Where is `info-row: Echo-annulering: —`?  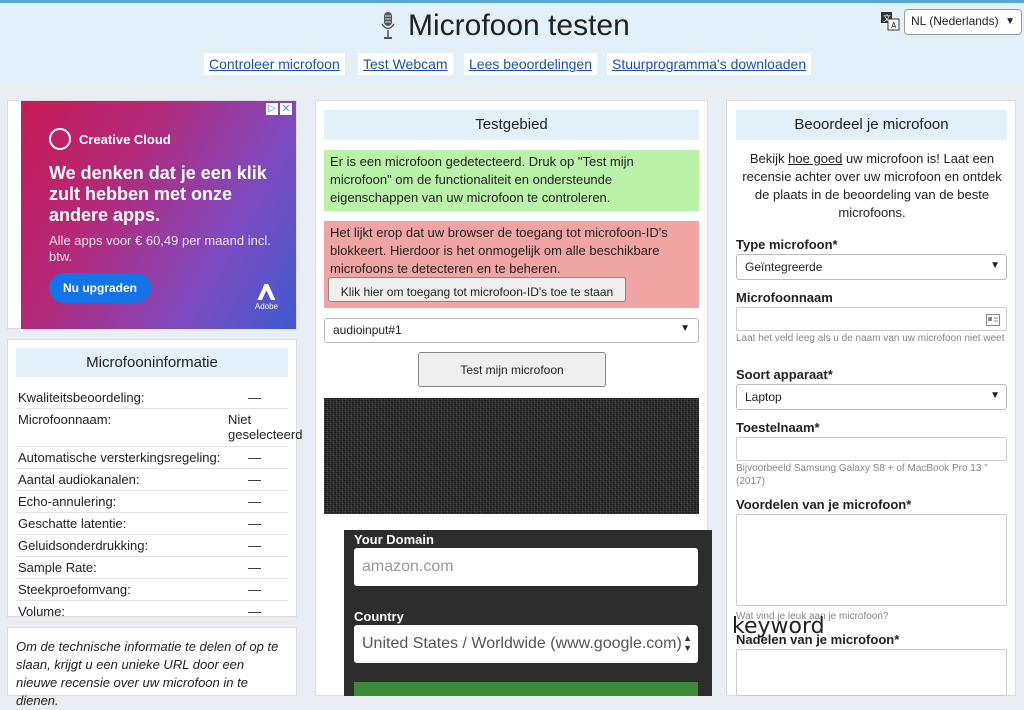
info-row: Echo-annulering: — is located at coordinates (152, 502).